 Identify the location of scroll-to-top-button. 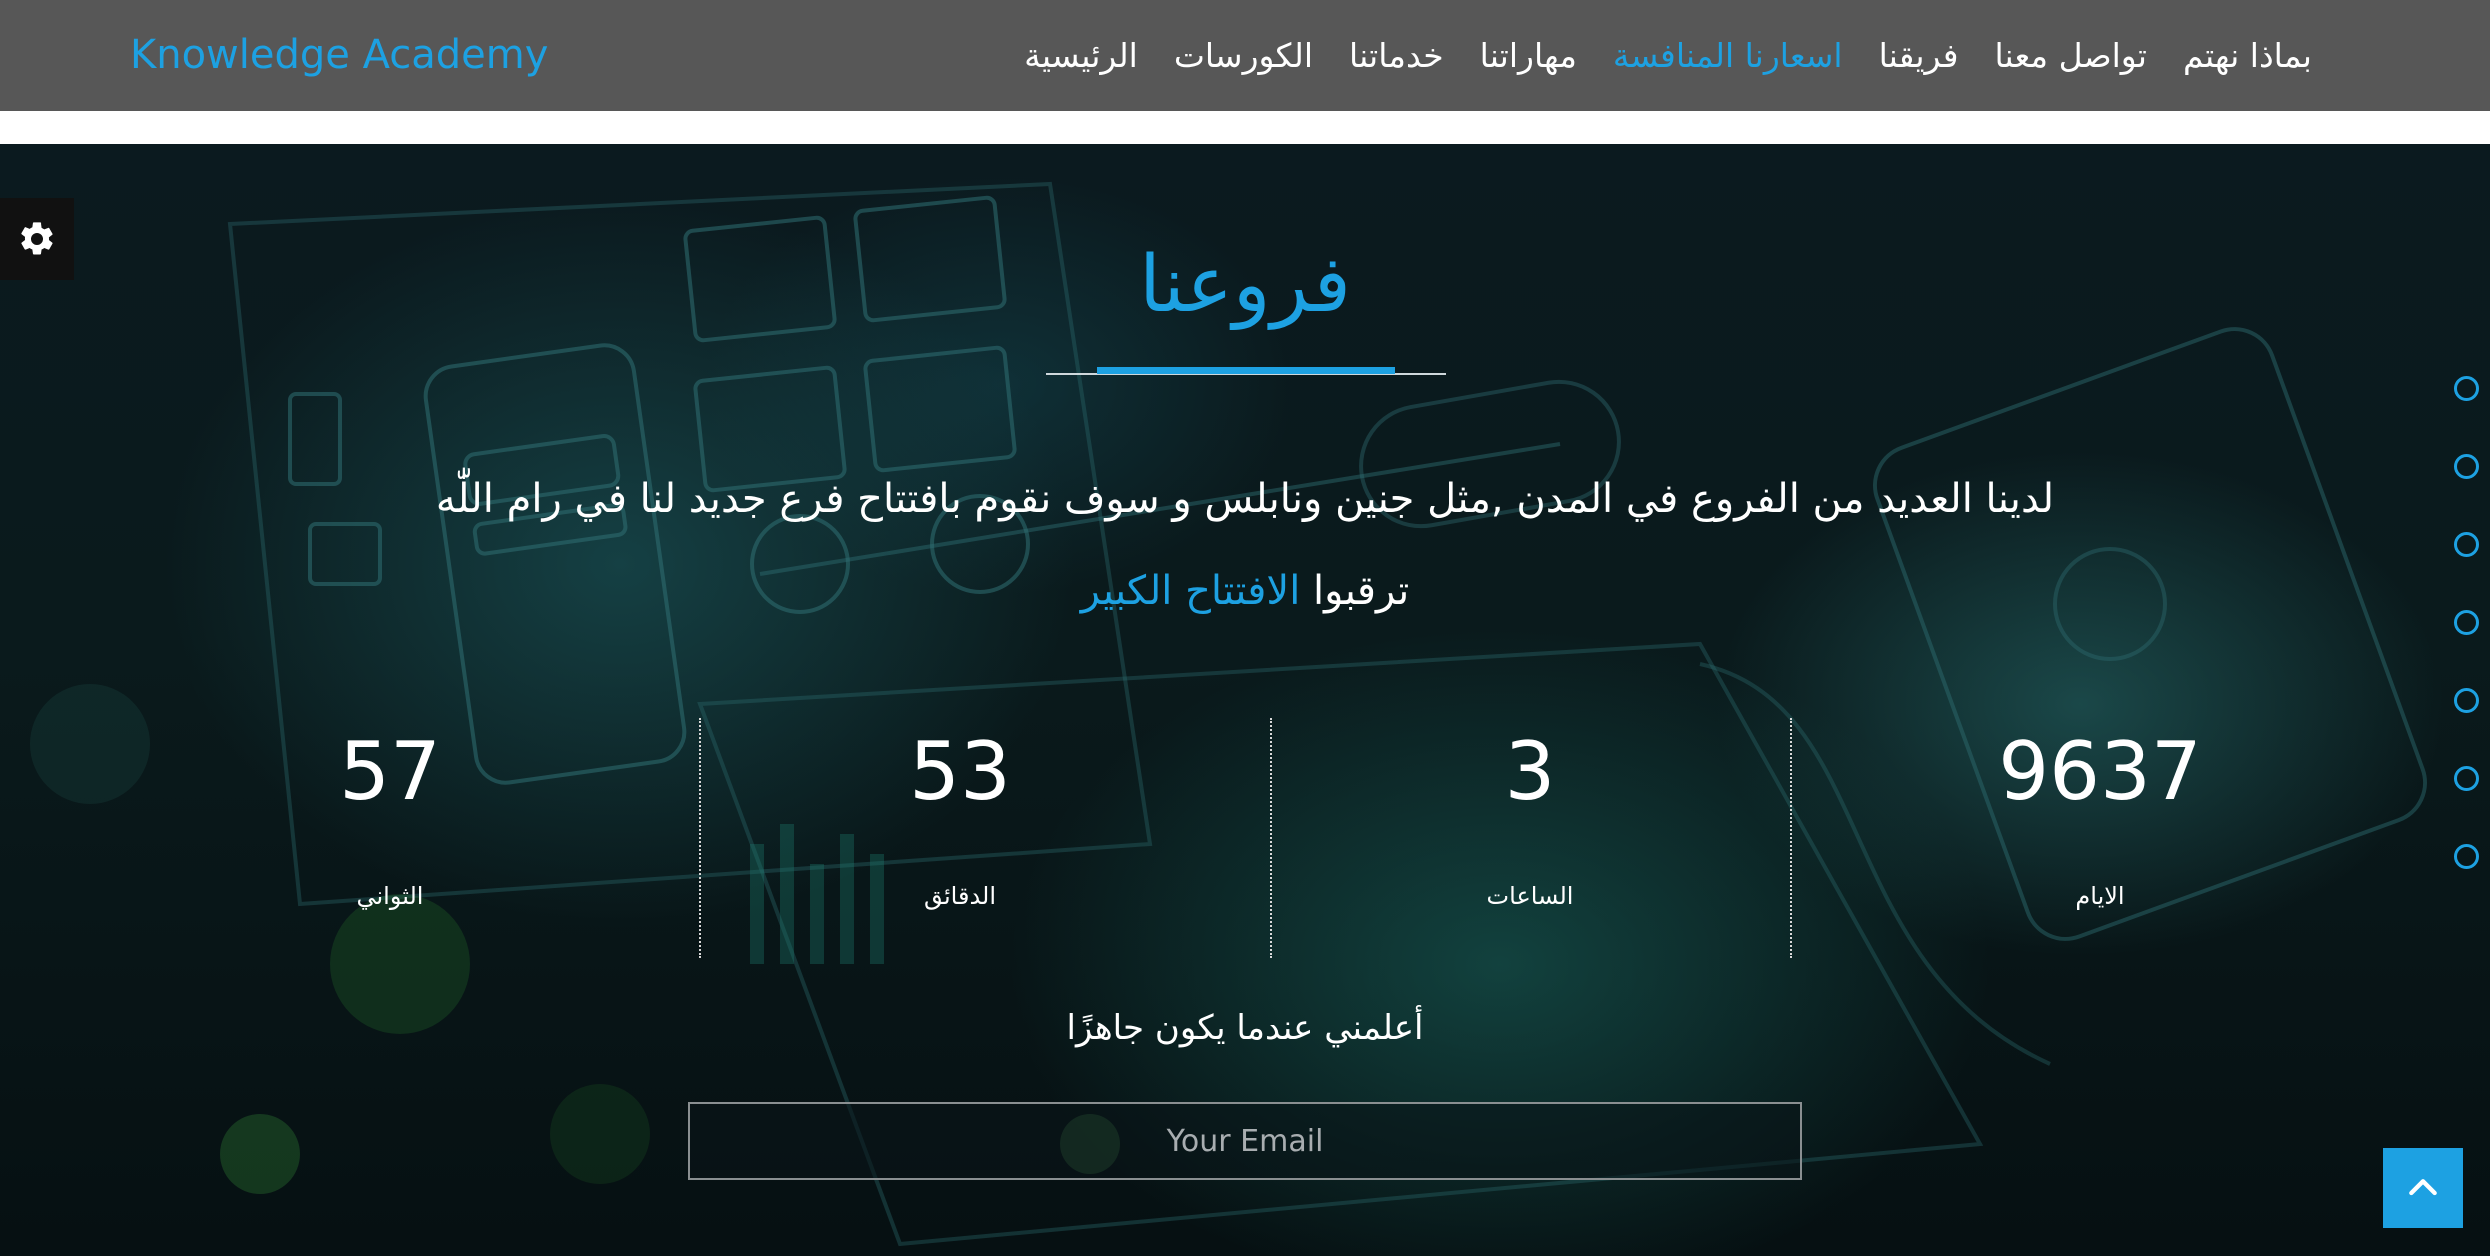
(2423, 1188).